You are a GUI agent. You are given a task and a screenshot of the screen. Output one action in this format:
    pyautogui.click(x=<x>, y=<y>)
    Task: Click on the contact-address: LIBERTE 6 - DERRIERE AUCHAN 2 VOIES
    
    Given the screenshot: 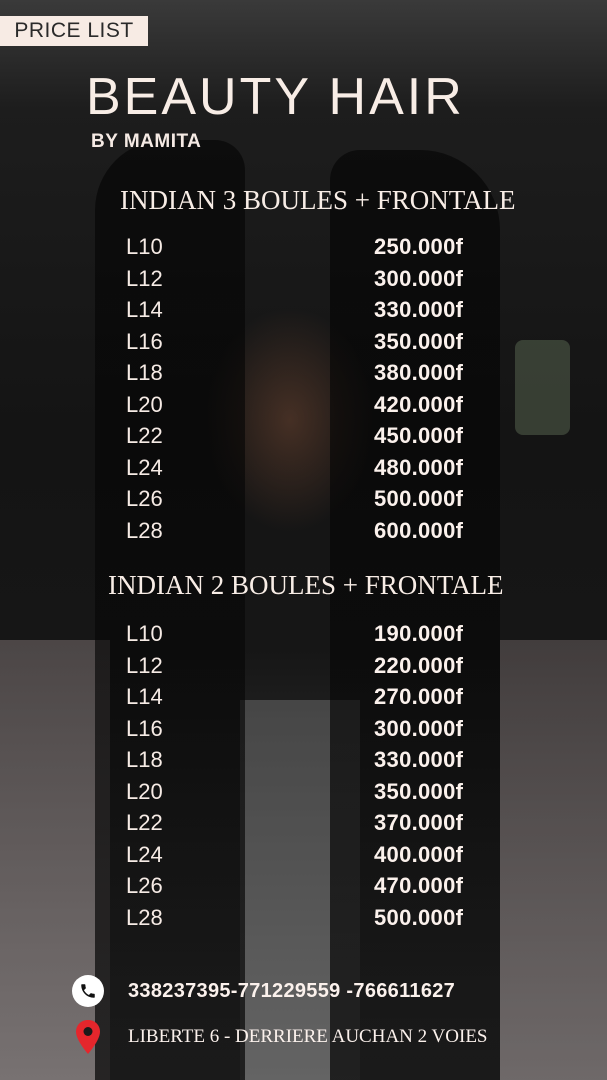 What is the action you would take?
    pyautogui.click(x=332, y=1037)
    